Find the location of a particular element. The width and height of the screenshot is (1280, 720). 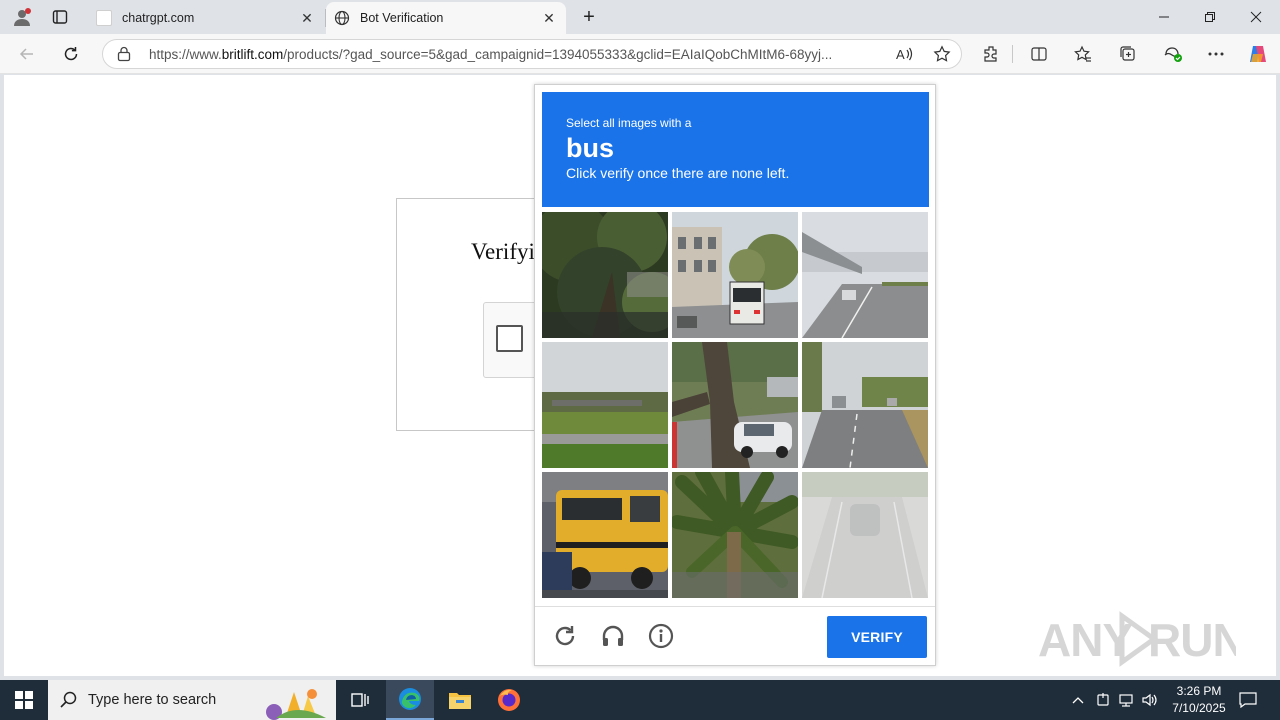

minimize-button is located at coordinates (1164, 17).